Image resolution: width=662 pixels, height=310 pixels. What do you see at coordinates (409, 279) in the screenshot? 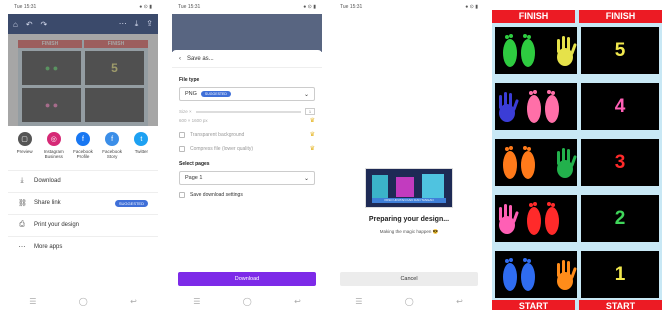
I see `cancel-button: Cancel` at bounding box center [409, 279].